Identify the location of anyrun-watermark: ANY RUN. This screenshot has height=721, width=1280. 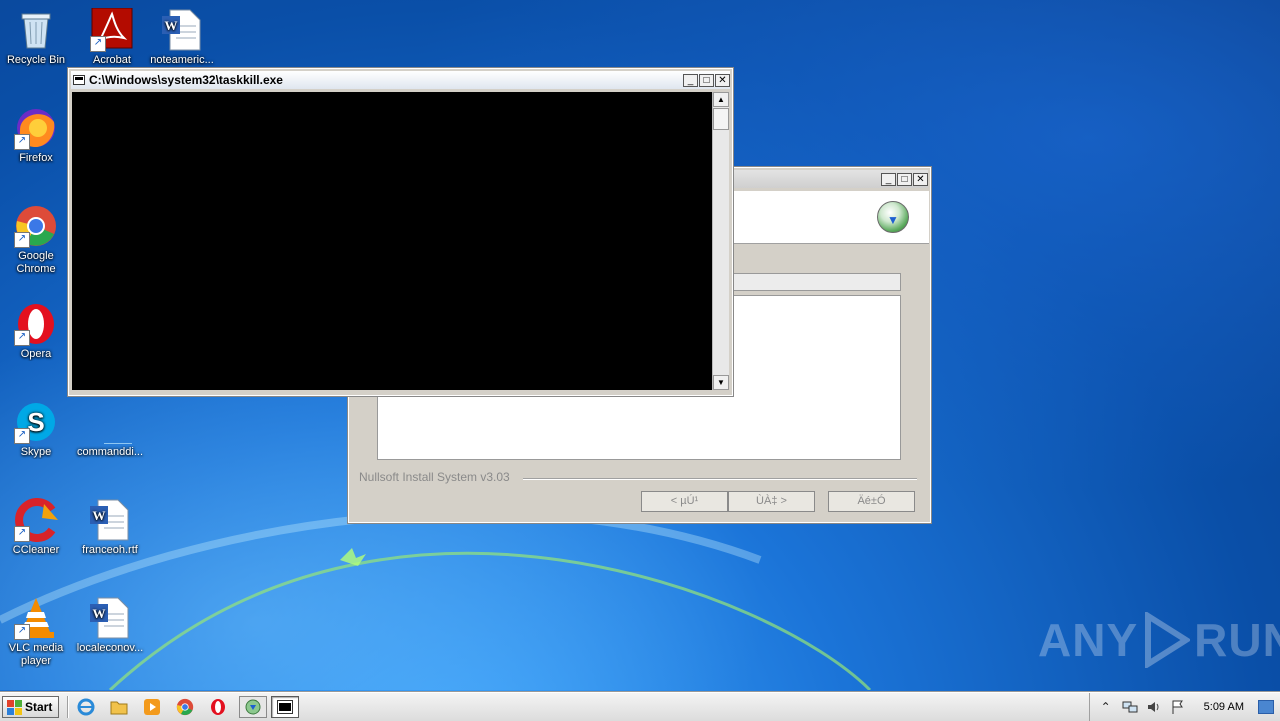
(1159, 640).